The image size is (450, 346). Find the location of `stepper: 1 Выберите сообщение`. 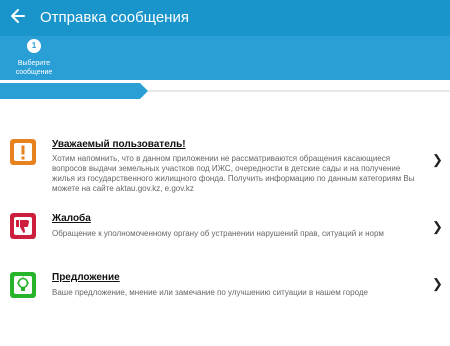

stepper: 1 Выберите сообщение is located at coordinates (225, 58).